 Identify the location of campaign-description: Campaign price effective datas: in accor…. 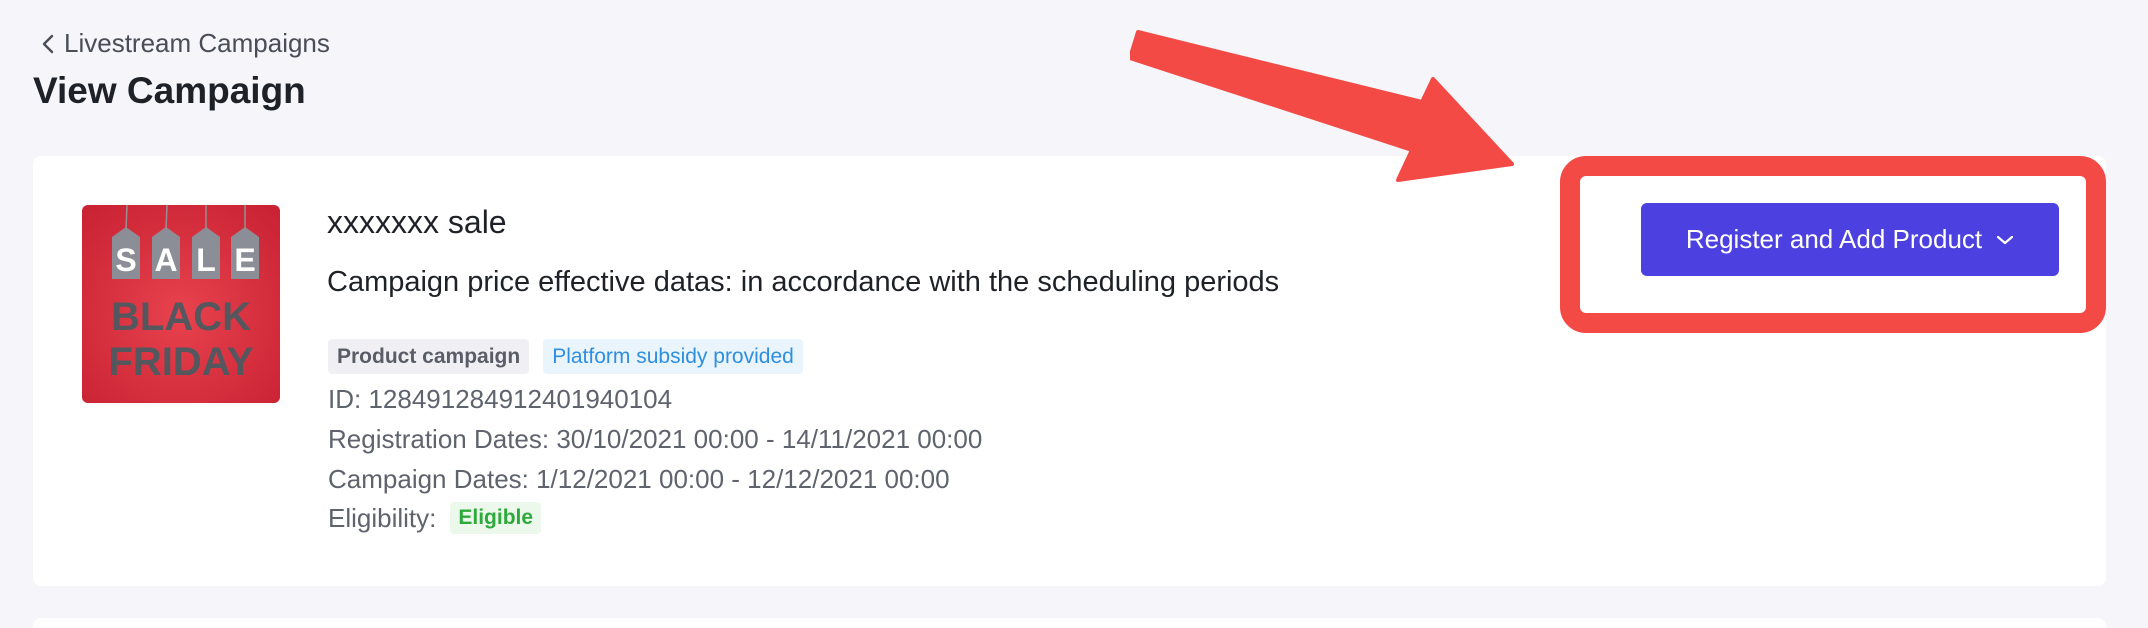
(803, 282).